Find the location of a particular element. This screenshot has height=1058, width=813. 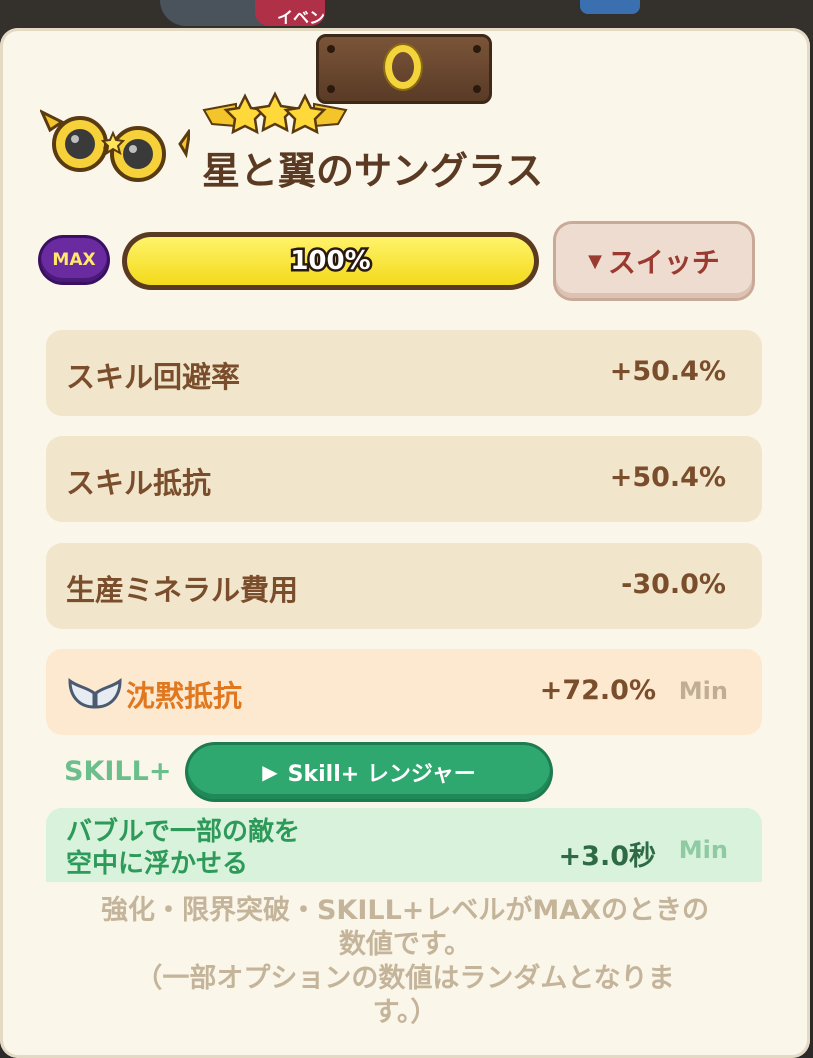

sunglasses-icon is located at coordinates (115, 145).